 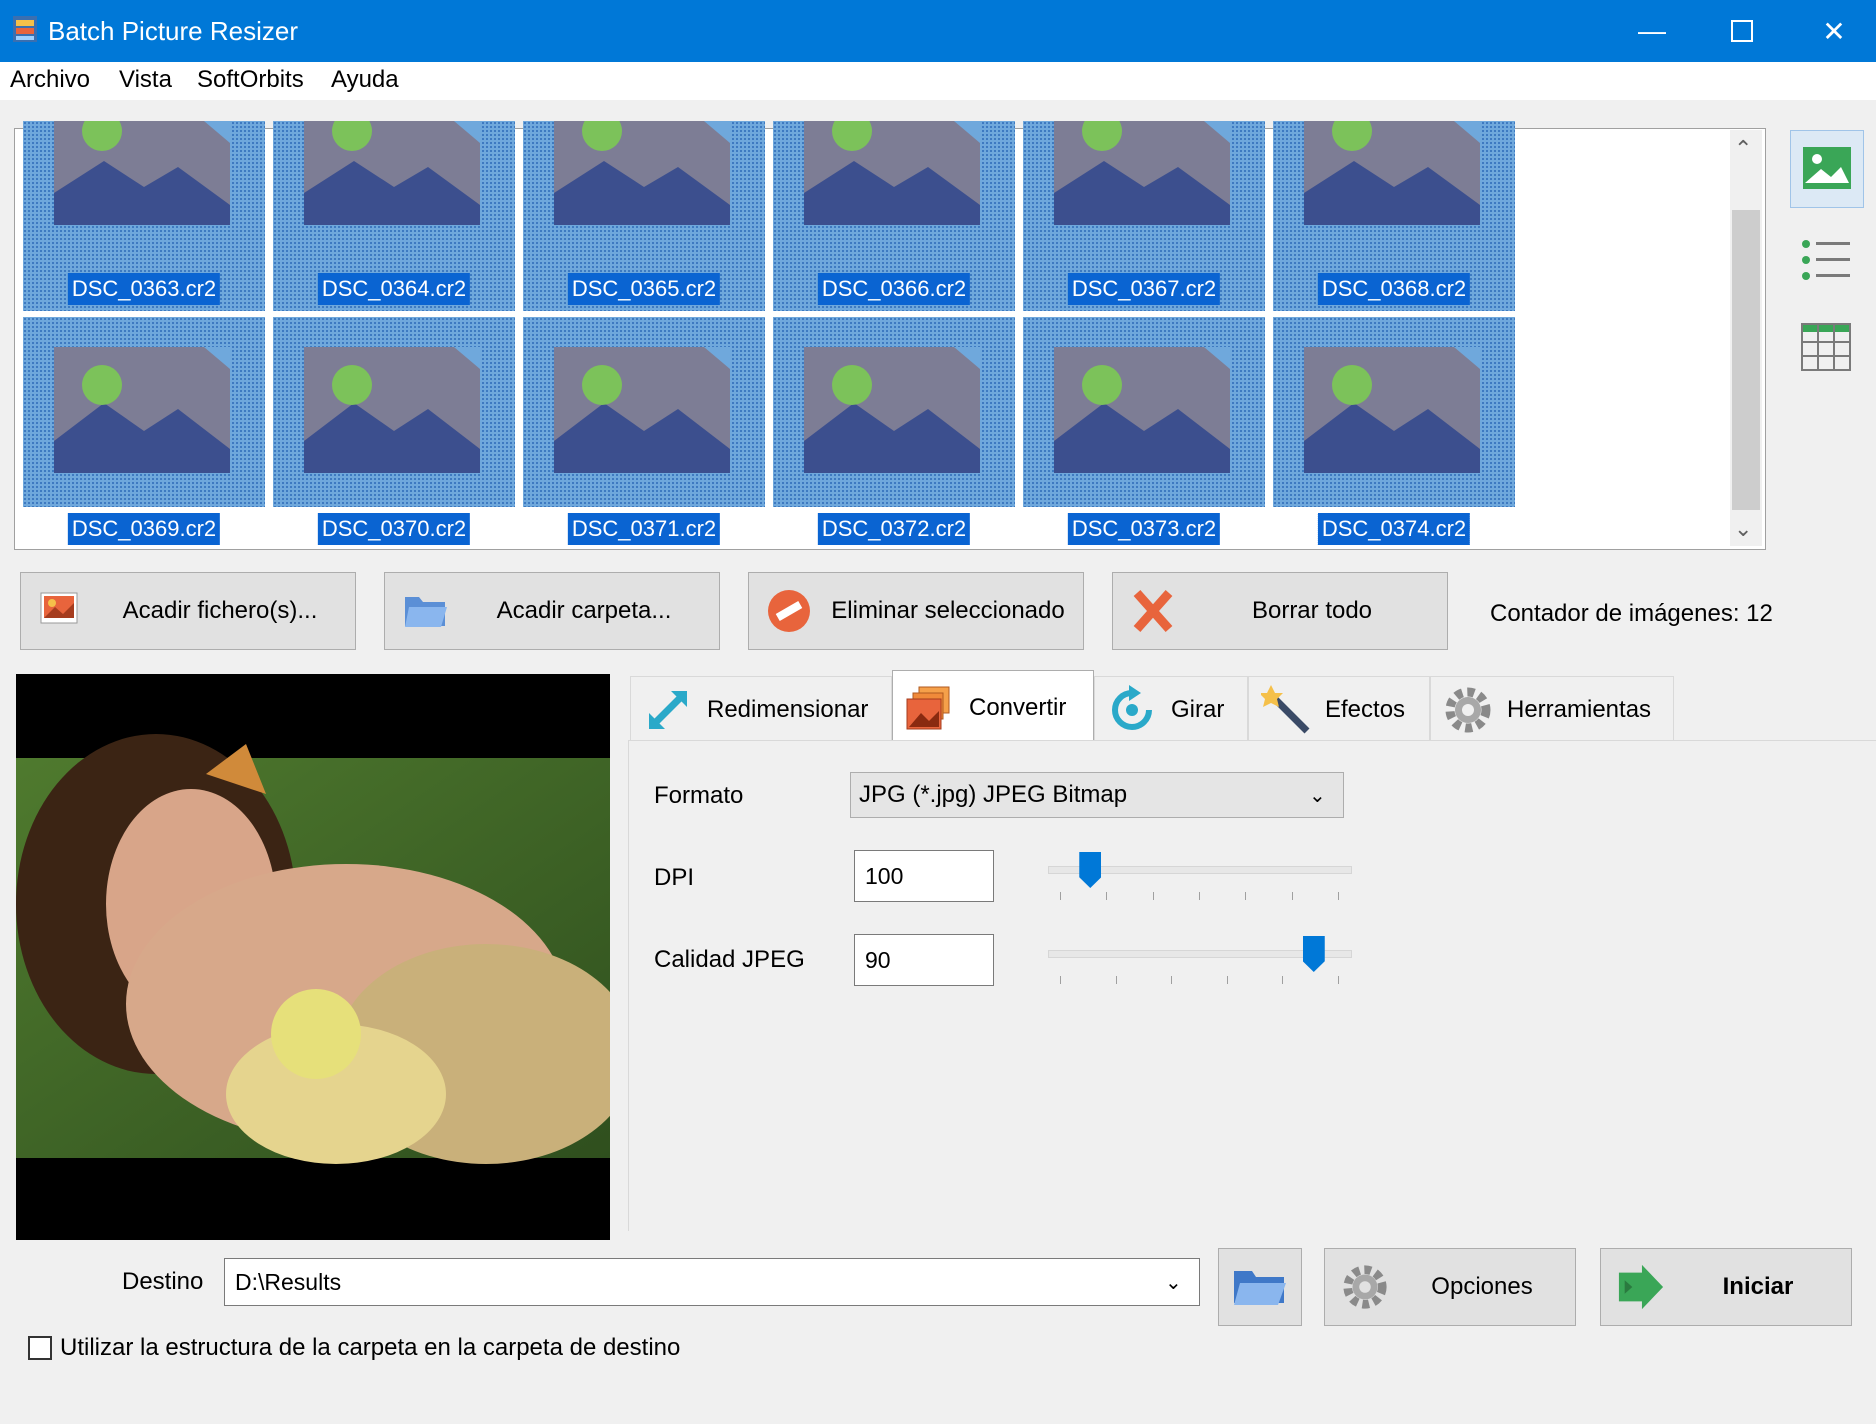 What do you see at coordinates (668, 709) in the screenshot?
I see `resize-arrow-icon` at bounding box center [668, 709].